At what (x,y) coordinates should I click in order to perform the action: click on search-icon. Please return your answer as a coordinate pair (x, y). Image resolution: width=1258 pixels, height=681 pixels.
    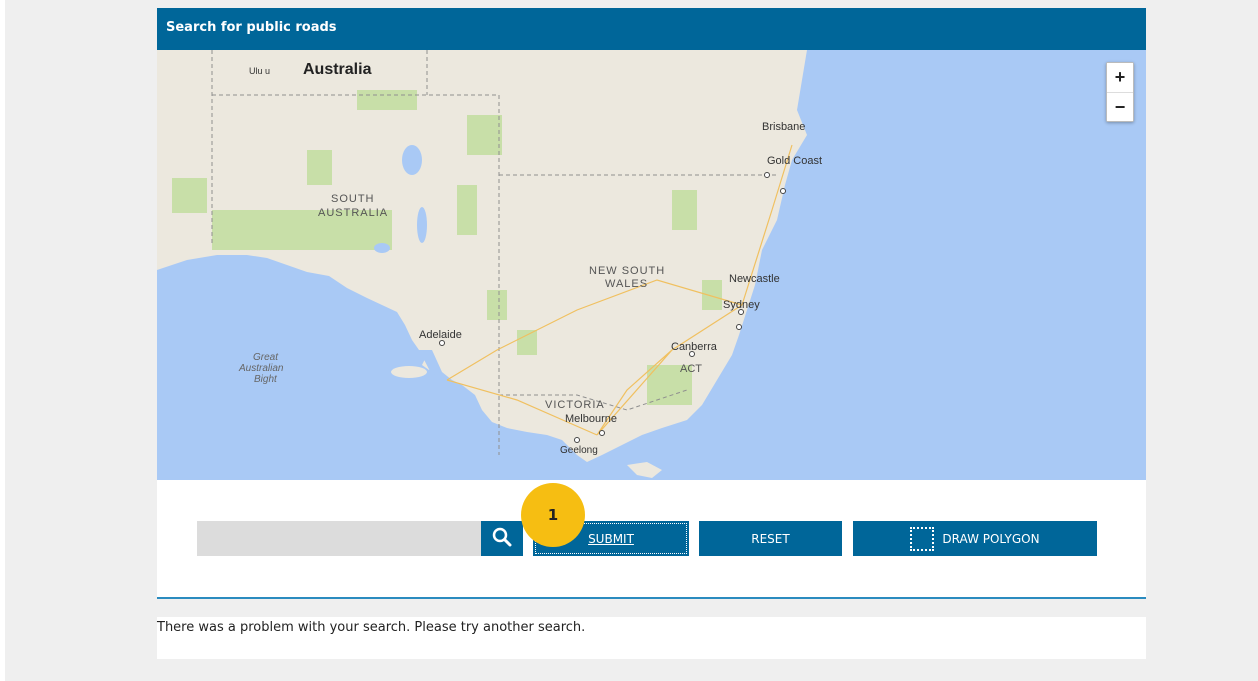
    Looking at the image, I should click on (502, 537).